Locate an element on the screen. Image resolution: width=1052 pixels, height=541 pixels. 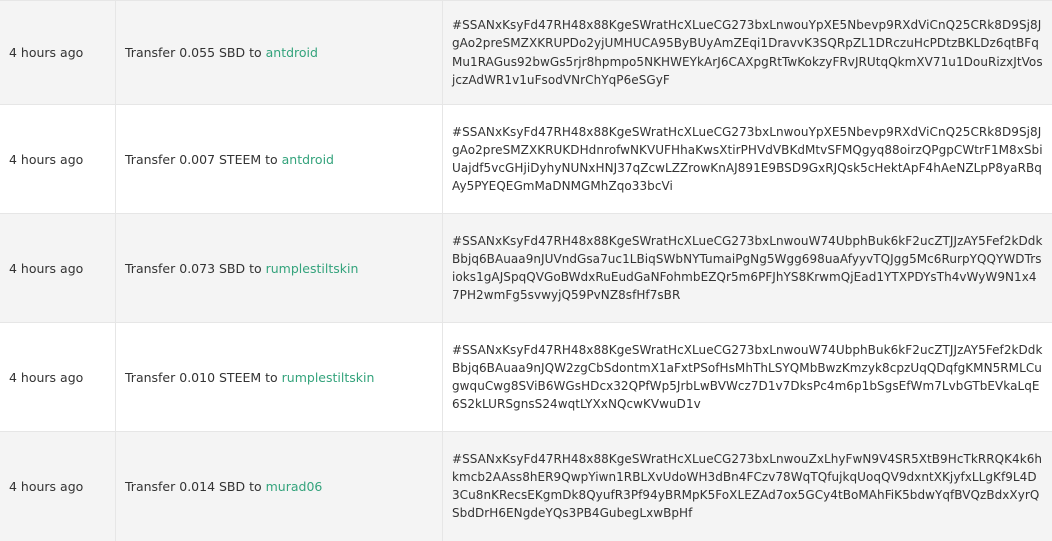
row-operation: Transfer 0.055 SBD to antdroid is located at coordinates (279, 53).